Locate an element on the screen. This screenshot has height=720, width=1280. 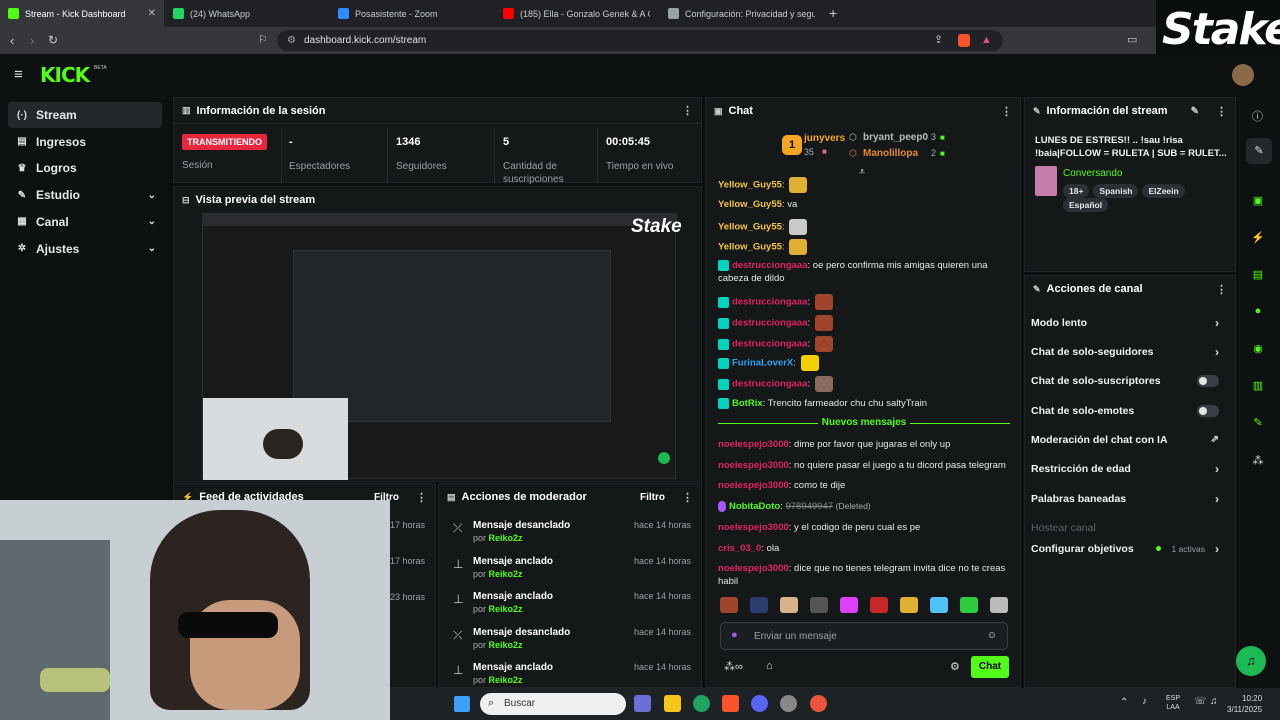
chat-username: NobitaDoto is located at coordinates (754, 506).